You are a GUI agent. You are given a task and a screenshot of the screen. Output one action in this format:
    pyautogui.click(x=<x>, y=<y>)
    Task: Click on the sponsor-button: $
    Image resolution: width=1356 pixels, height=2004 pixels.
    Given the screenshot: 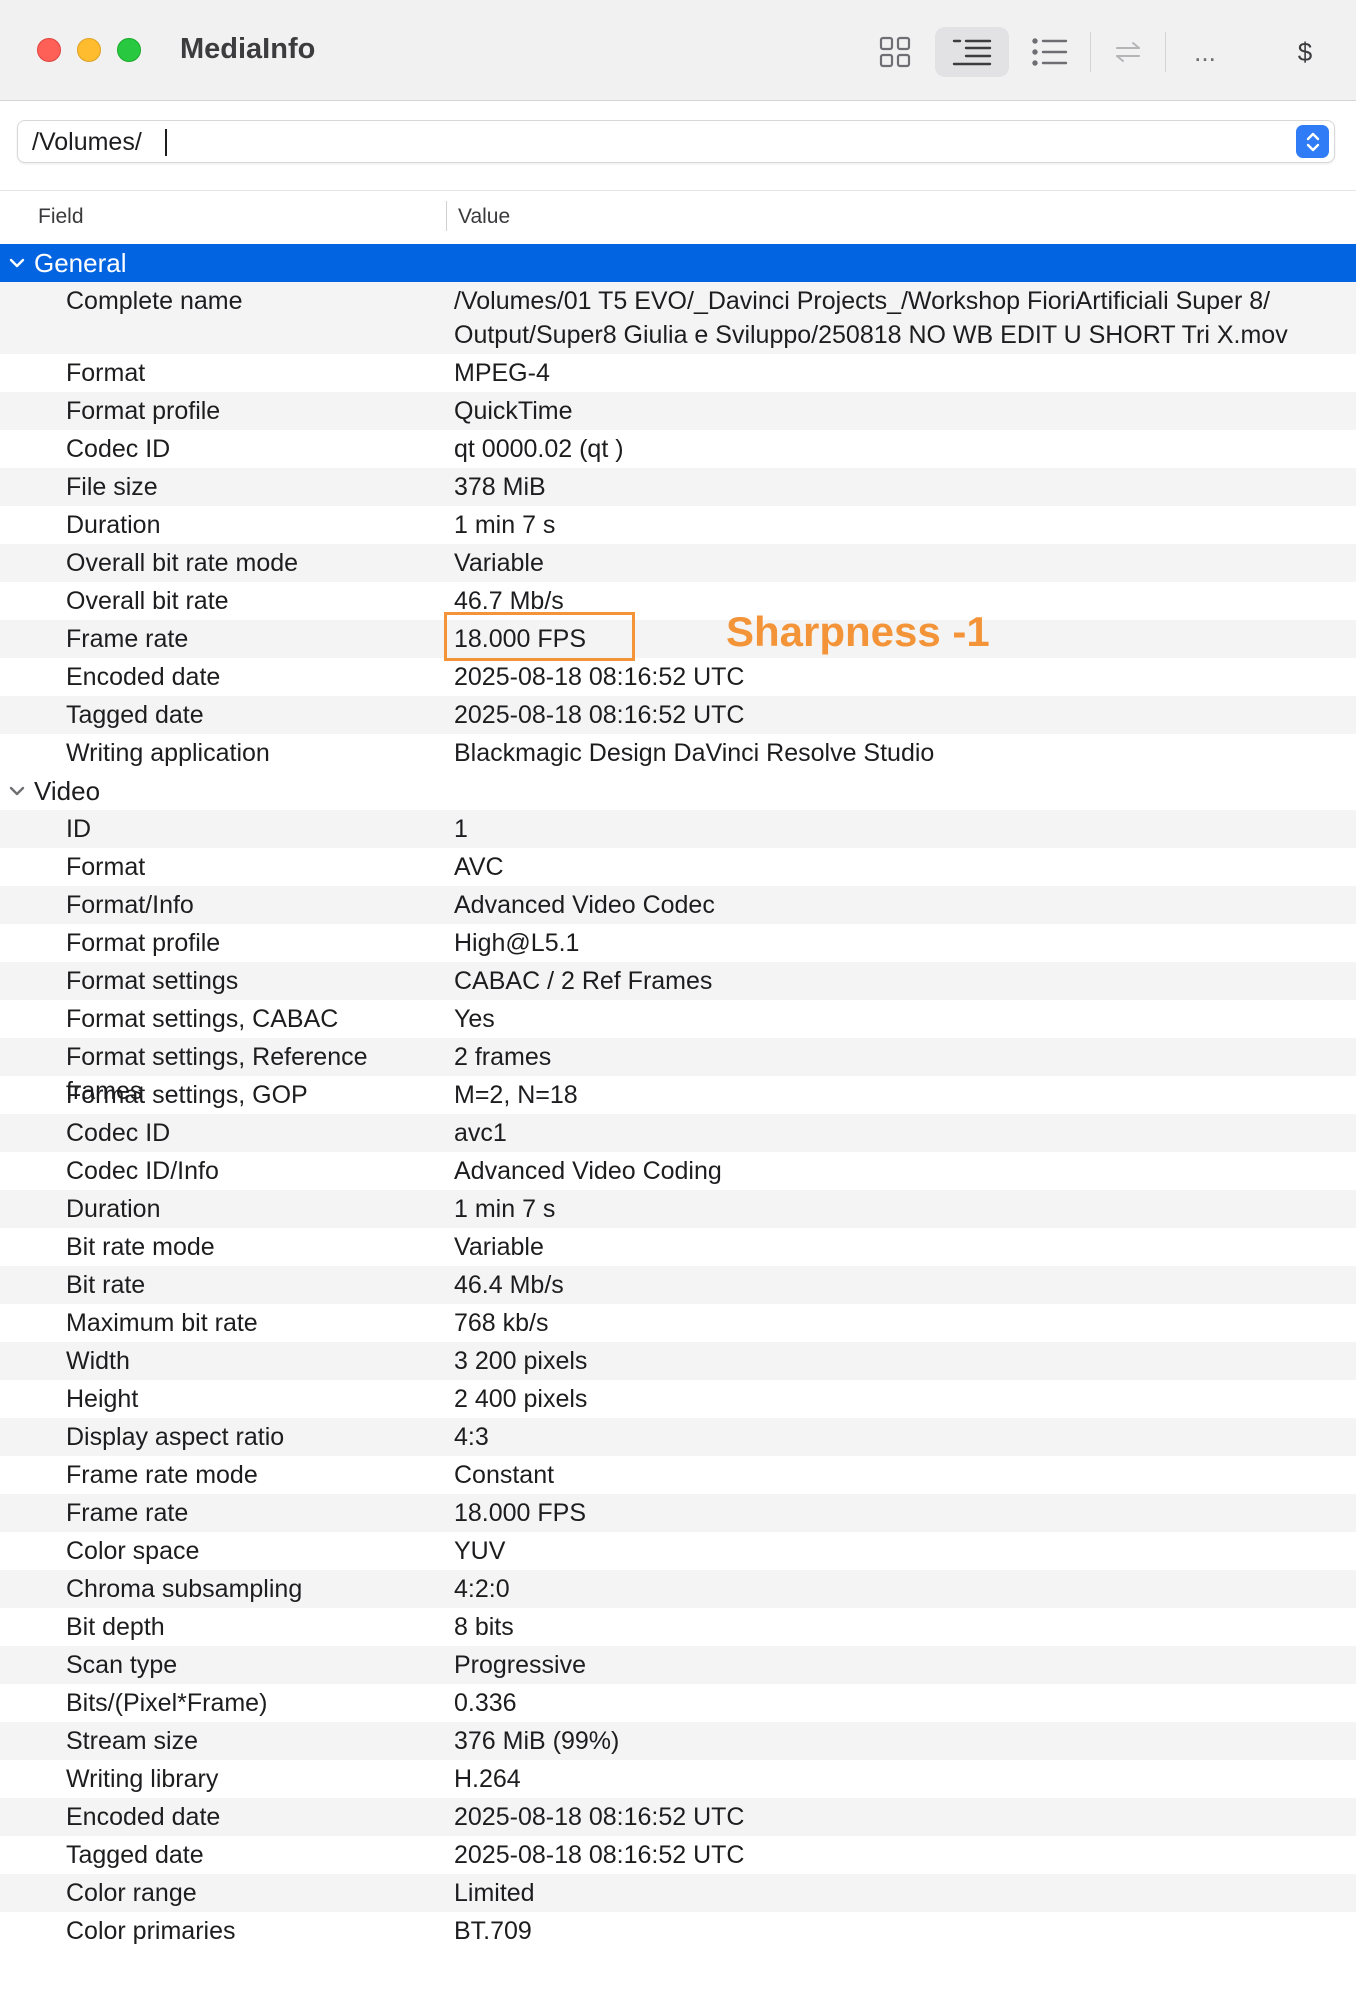 What is the action you would take?
    pyautogui.click(x=1305, y=52)
    